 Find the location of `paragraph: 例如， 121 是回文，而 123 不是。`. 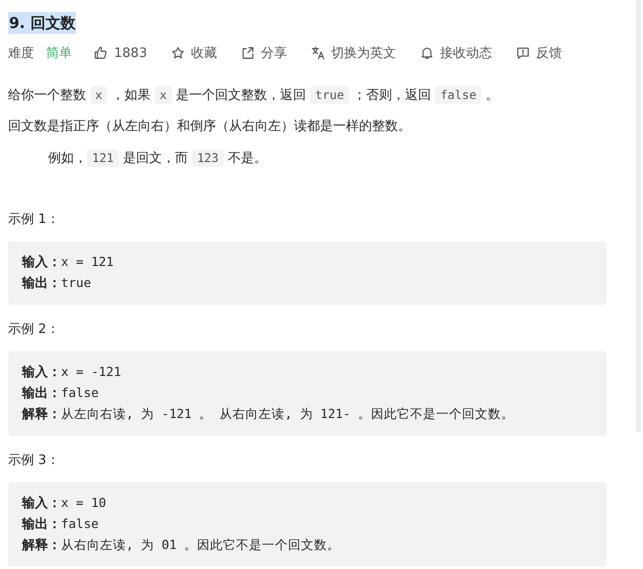

paragraph: 例如， 121 是回文，而 123 不是。 is located at coordinates (157, 158).